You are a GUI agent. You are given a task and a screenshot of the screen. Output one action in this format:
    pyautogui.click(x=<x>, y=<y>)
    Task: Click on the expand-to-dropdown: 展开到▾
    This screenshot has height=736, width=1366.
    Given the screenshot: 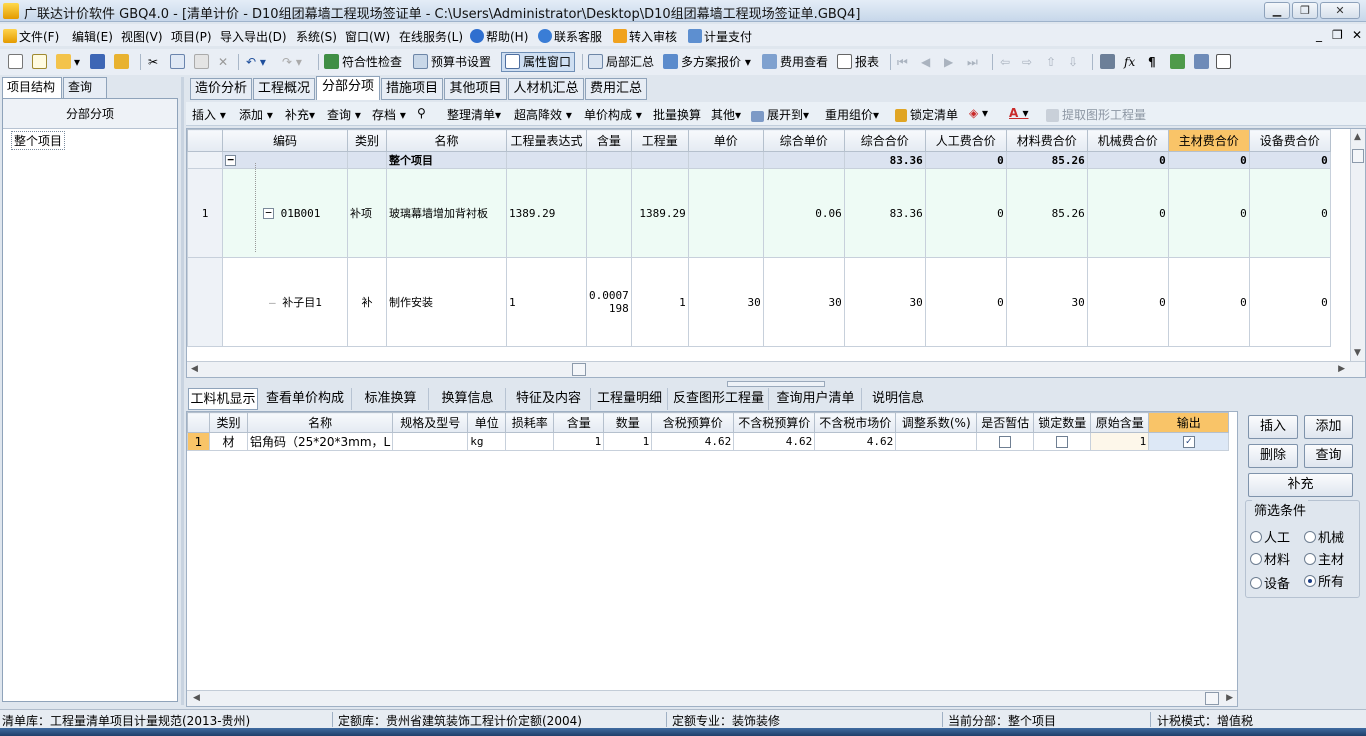 What is the action you would take?
    pyautogui.click(x=780, y=114)
    